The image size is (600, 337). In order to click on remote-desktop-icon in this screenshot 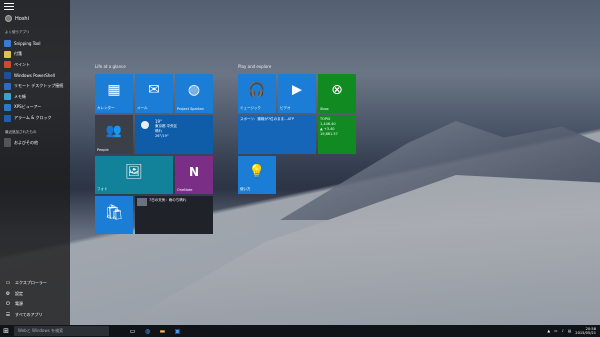, I will do `click(7, 86)`.